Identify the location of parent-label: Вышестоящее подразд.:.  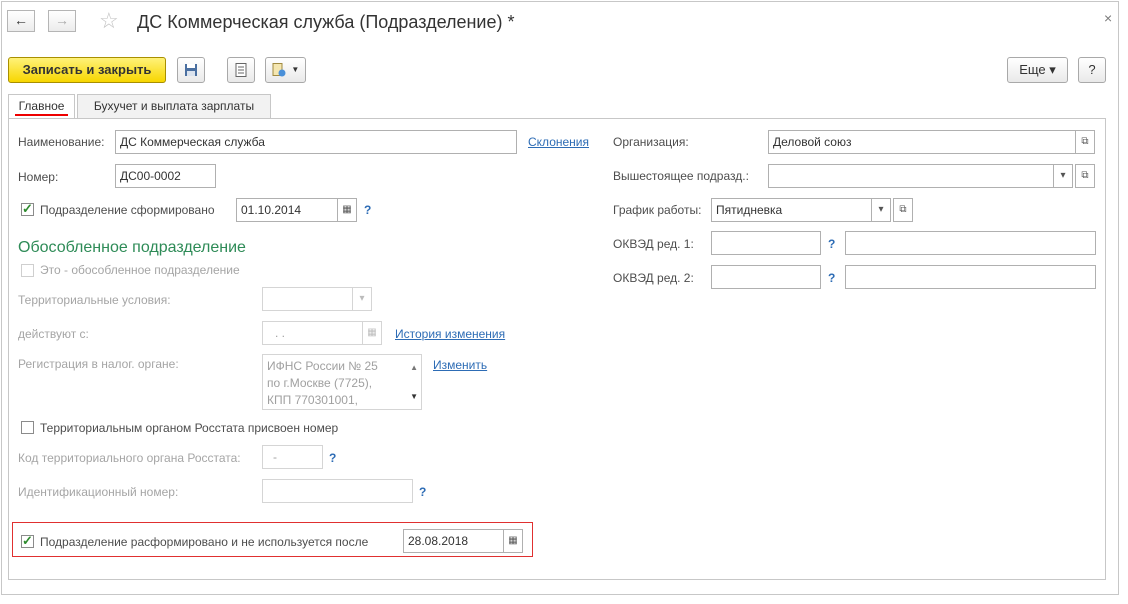
(681, 176).